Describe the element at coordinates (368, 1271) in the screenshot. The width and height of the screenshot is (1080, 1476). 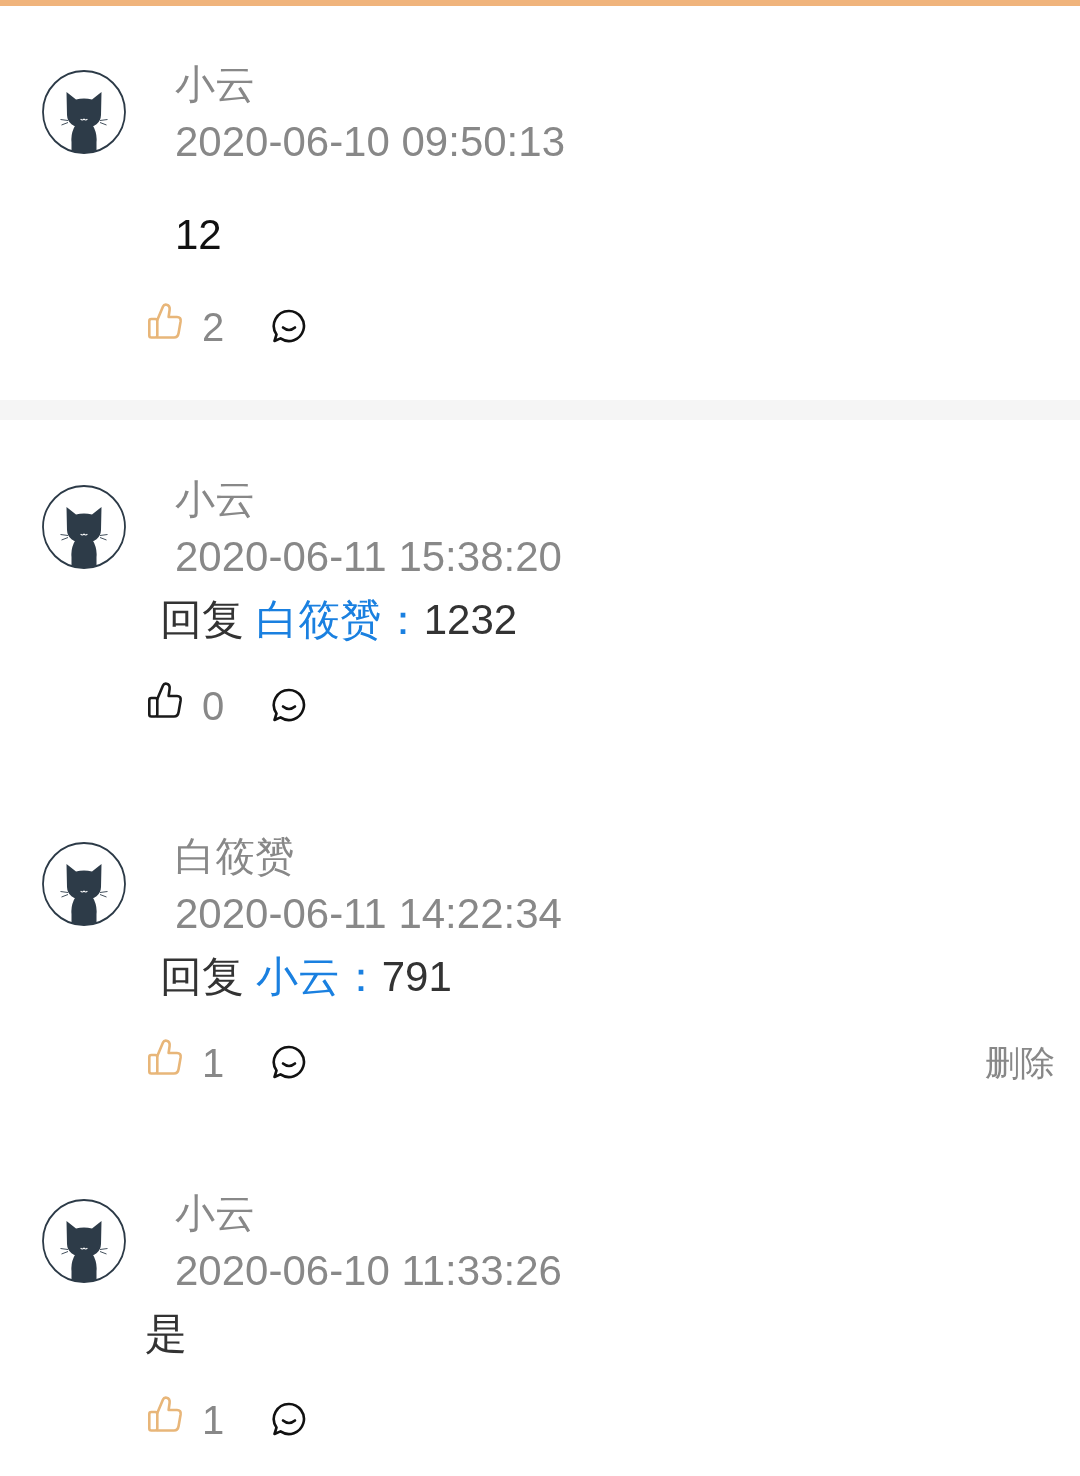
I see `post-time: 2020-06-10 11:33:26` at that location.